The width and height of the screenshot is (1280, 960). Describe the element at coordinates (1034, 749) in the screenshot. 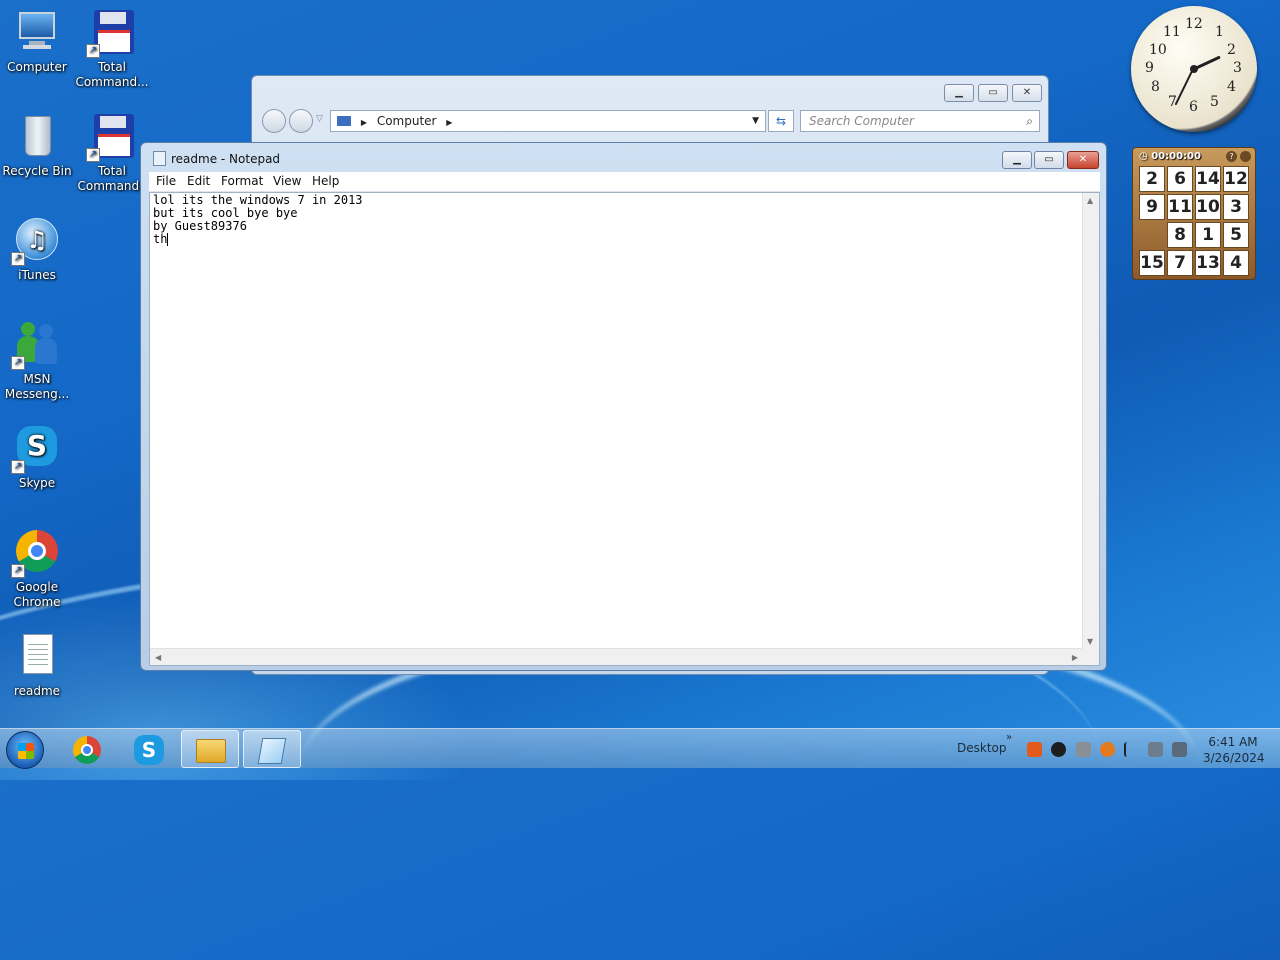

I see `avast-tray-icon` at that location.